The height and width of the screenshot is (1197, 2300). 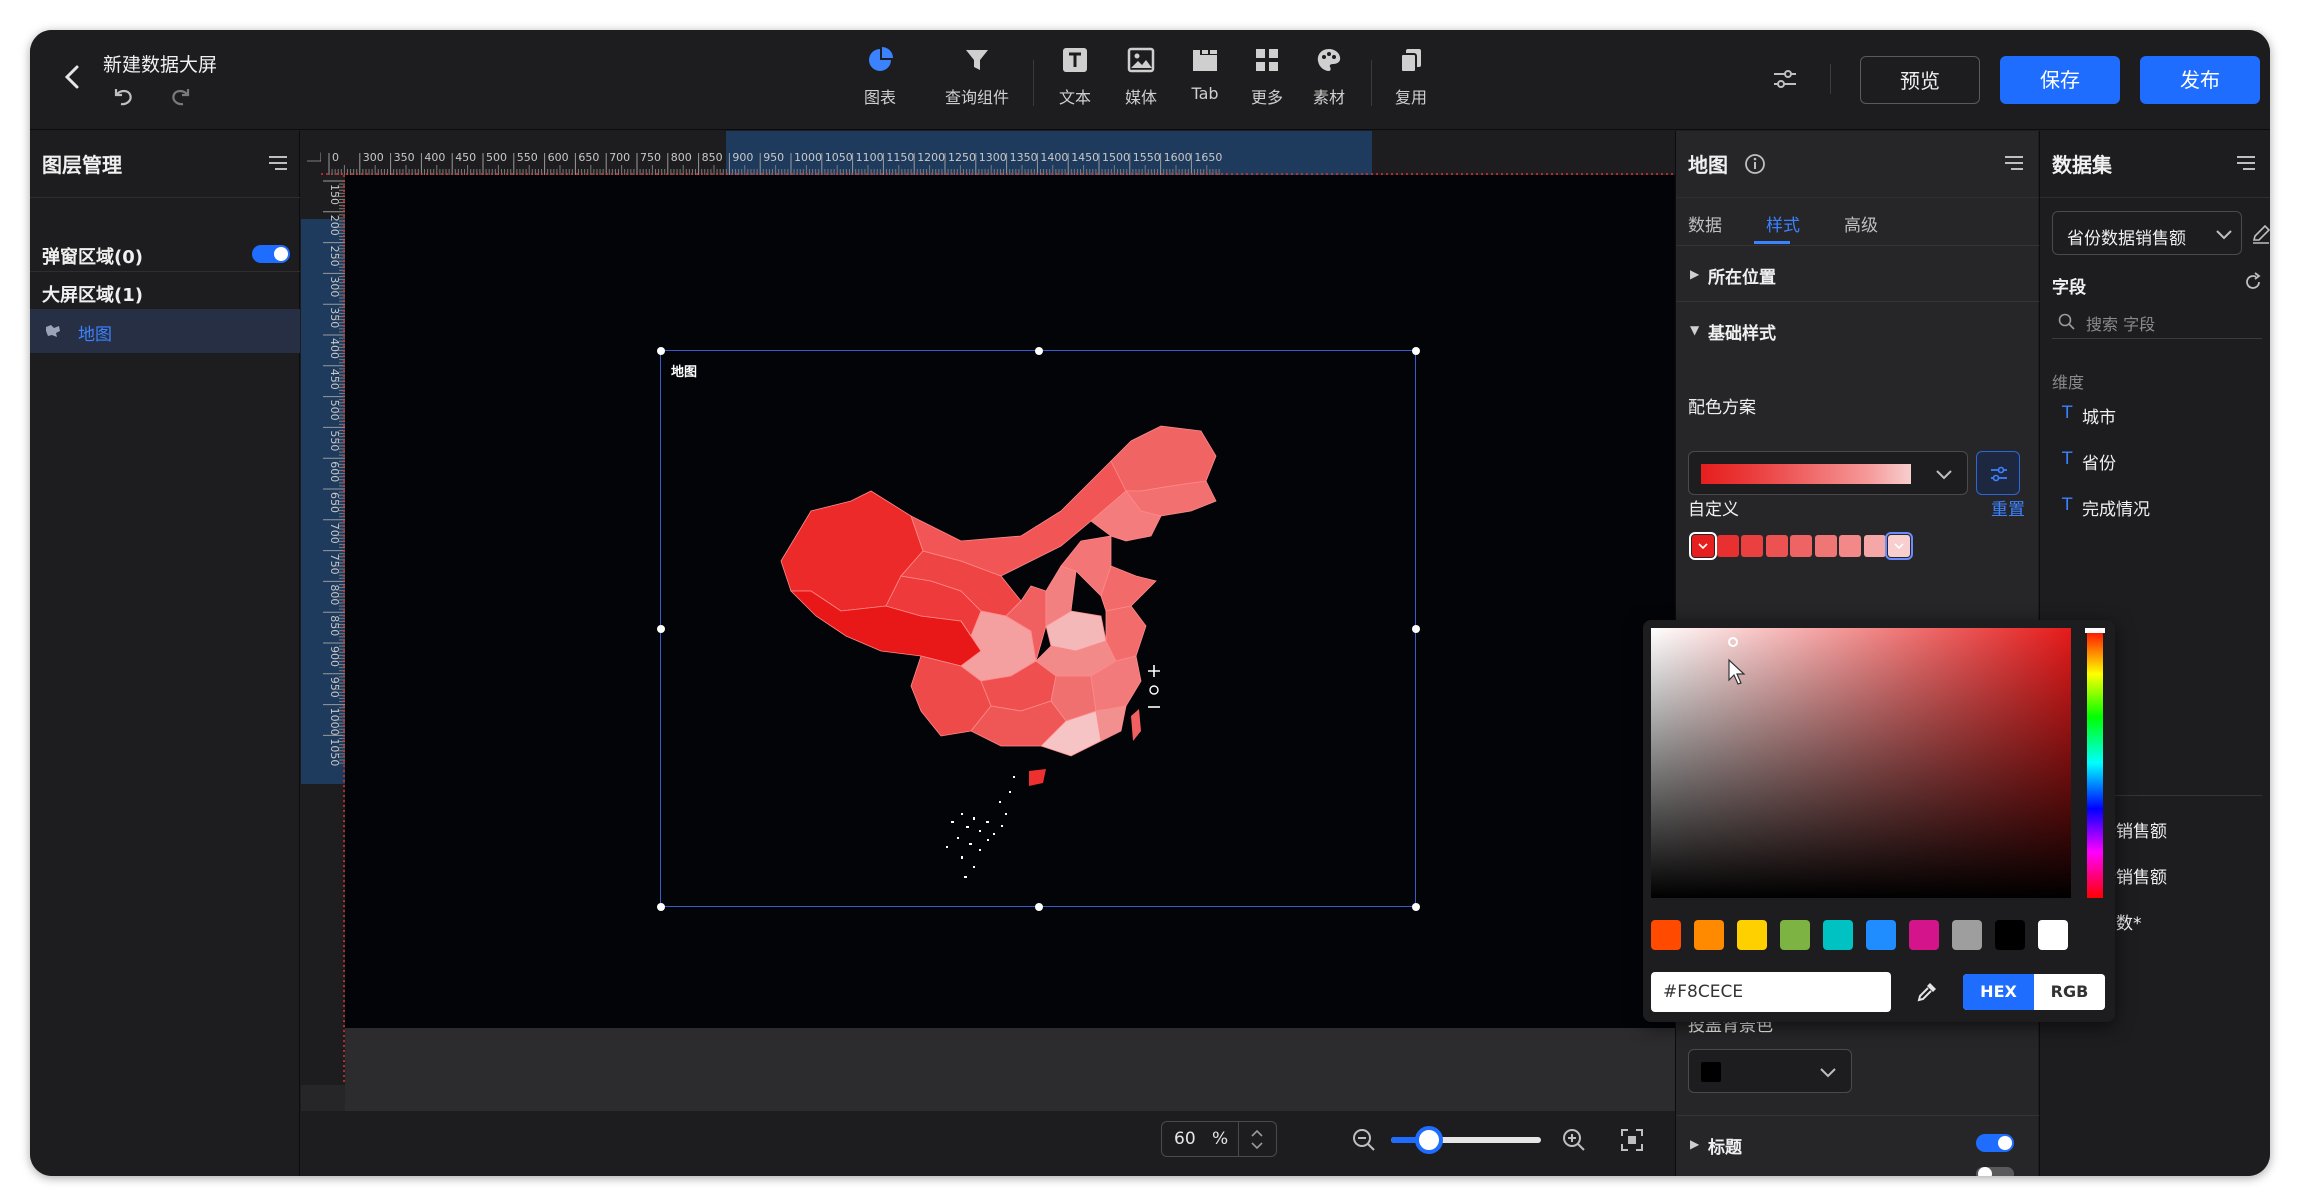 What do you see at coordinates (165, 331) in the screenshot?
I see `layer-item-map: 地图` at bounding box center [165, 331].